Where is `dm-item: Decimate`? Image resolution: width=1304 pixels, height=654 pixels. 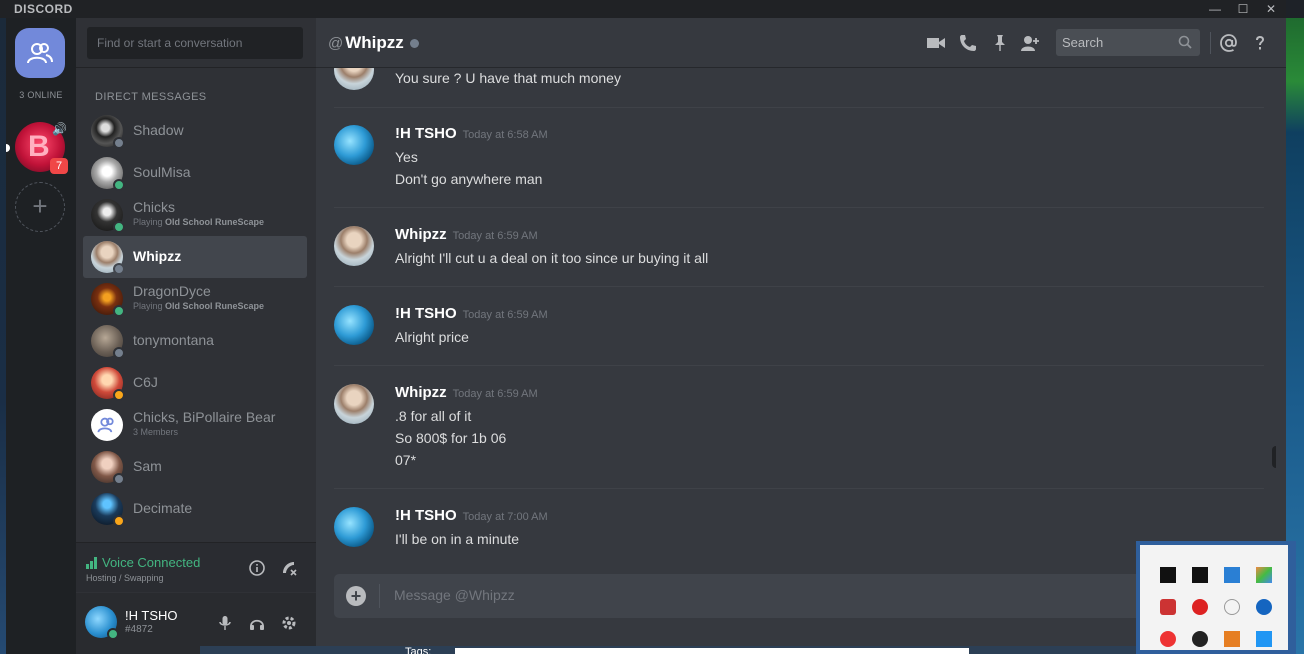
dm-item: Decimate is located at coordinates (195, 509).